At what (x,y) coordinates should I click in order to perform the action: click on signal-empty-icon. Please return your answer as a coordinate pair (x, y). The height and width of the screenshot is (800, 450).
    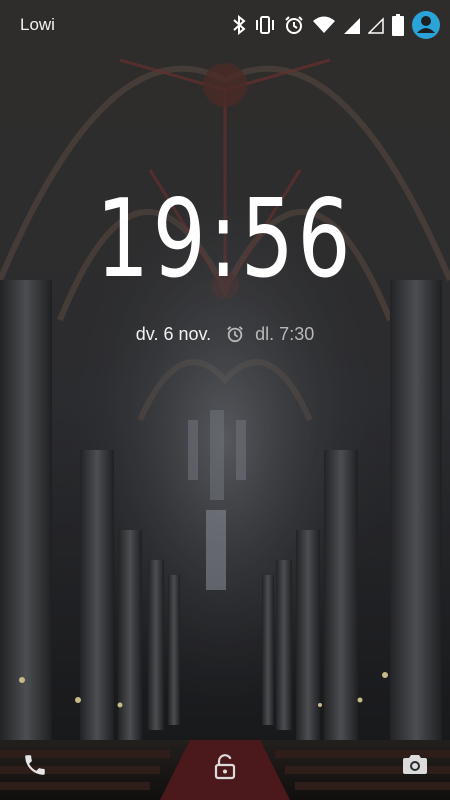
    Looking at the image, I should click on (376, 25).